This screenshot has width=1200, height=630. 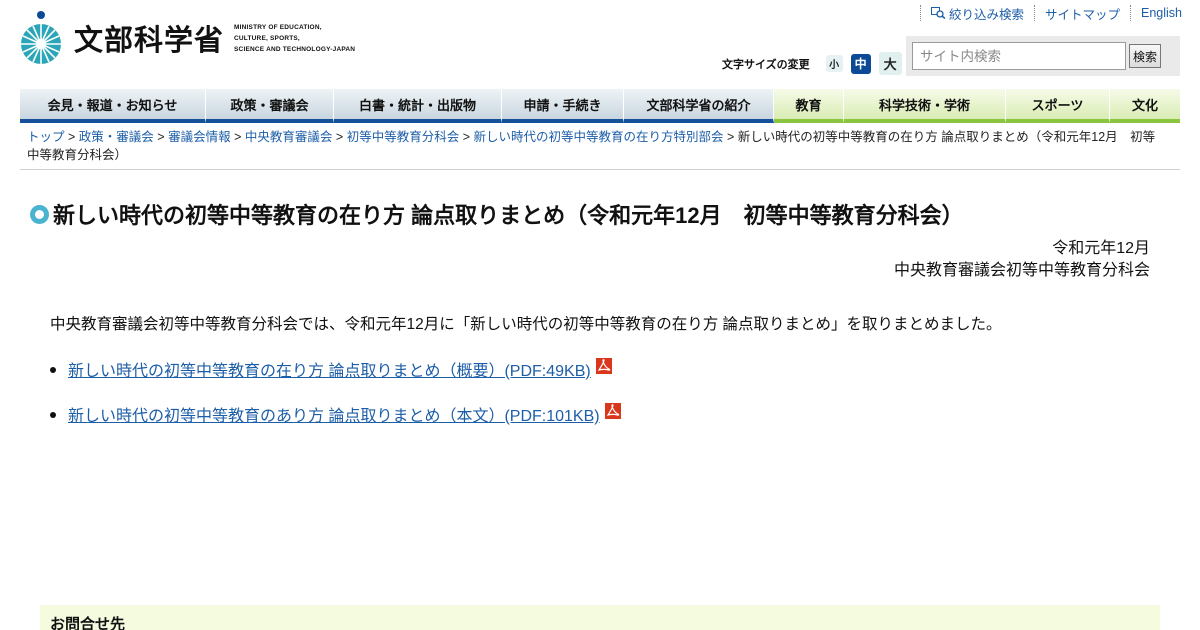 I want to click on nav-item-press: 会見・報道・お知らせ, so click(x=113, y=106).